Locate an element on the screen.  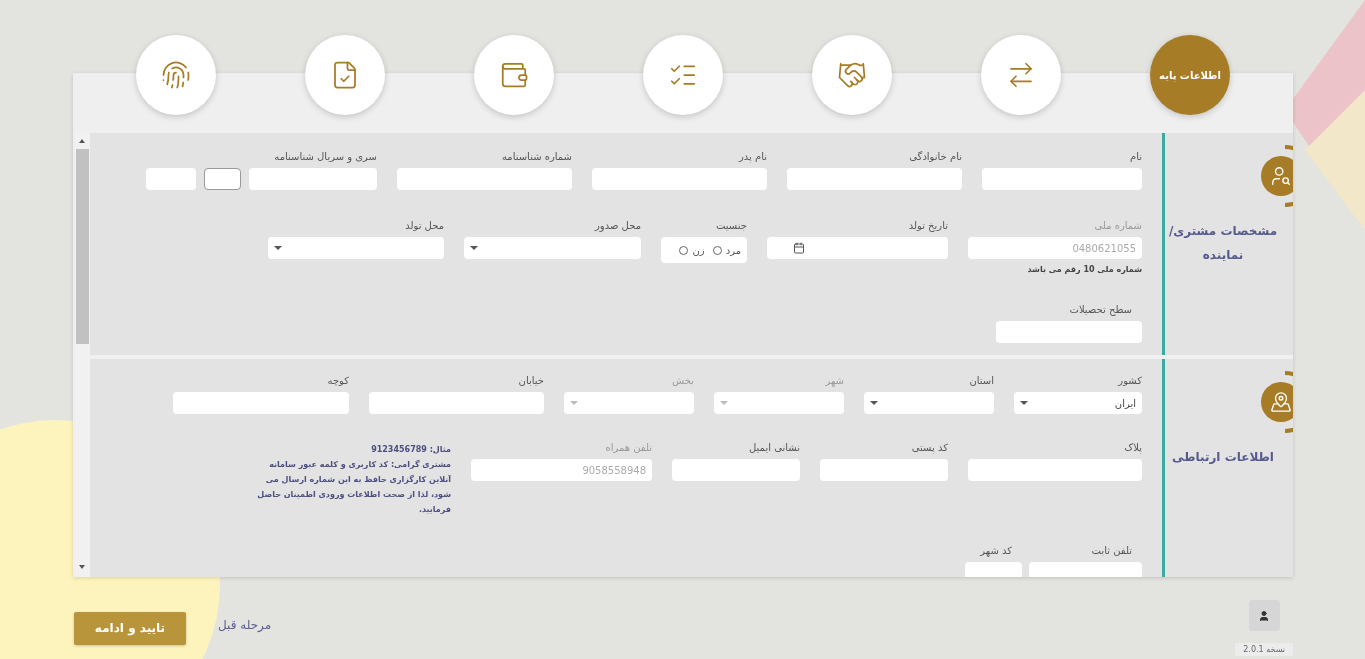
fingerprint-icon is located at coordinates (176, 75).